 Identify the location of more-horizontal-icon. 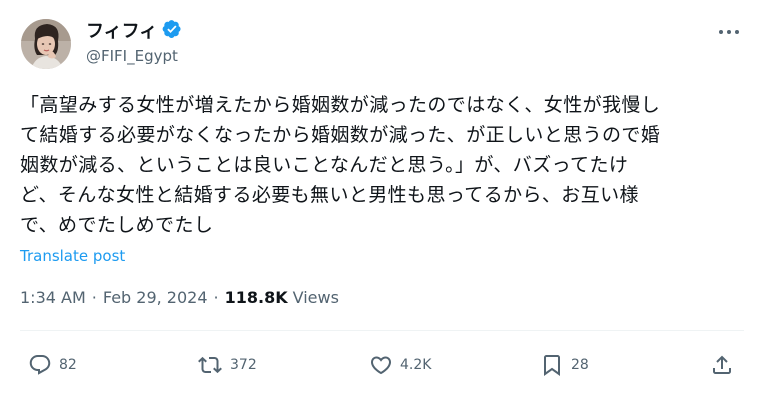
(729, 32).